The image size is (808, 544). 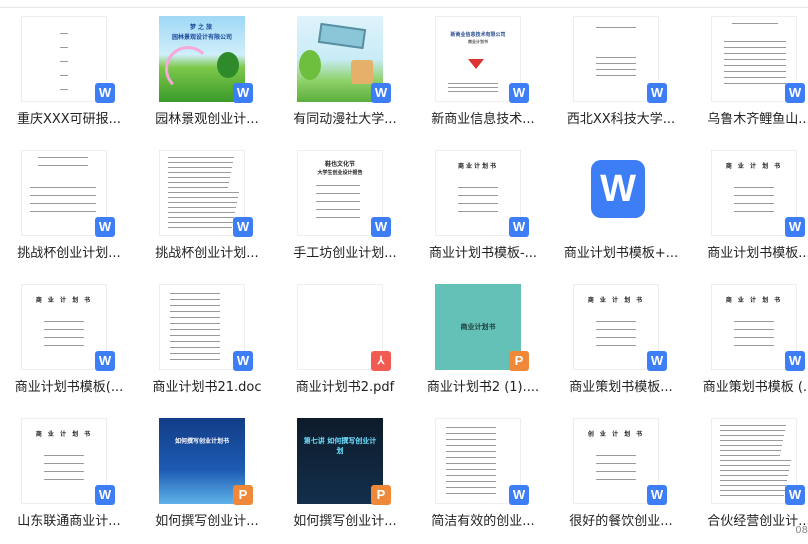 I want to click on thumbnail-title: 新商业信息技术有限公司, so click(x=478, y=35).